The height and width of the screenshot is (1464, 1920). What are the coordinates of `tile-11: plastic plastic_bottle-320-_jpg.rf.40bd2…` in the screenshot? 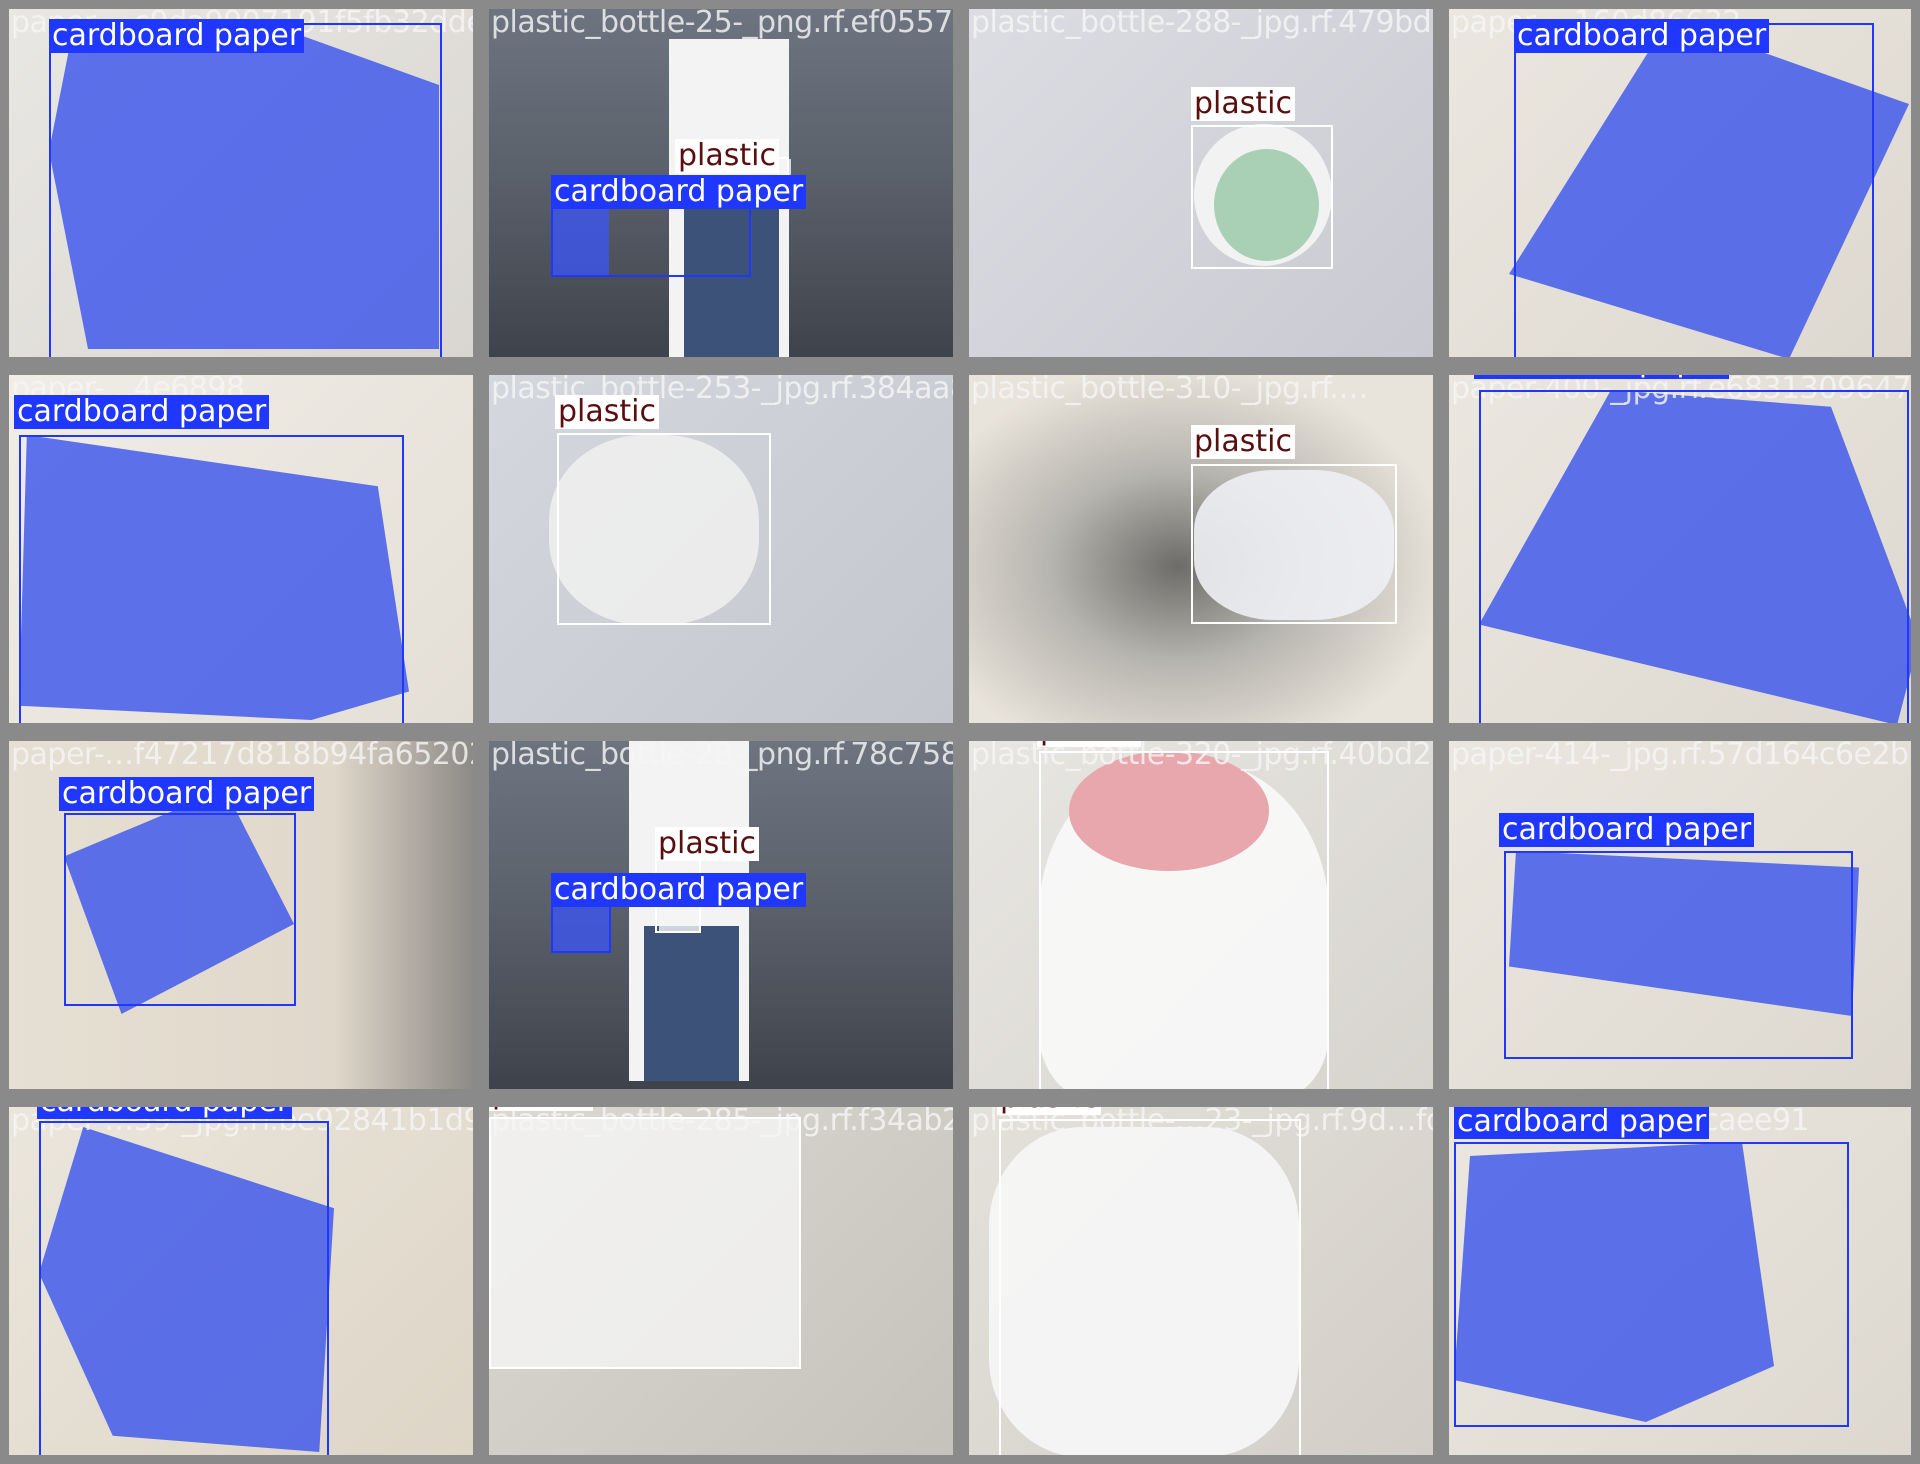 It's located at (1201, 915).